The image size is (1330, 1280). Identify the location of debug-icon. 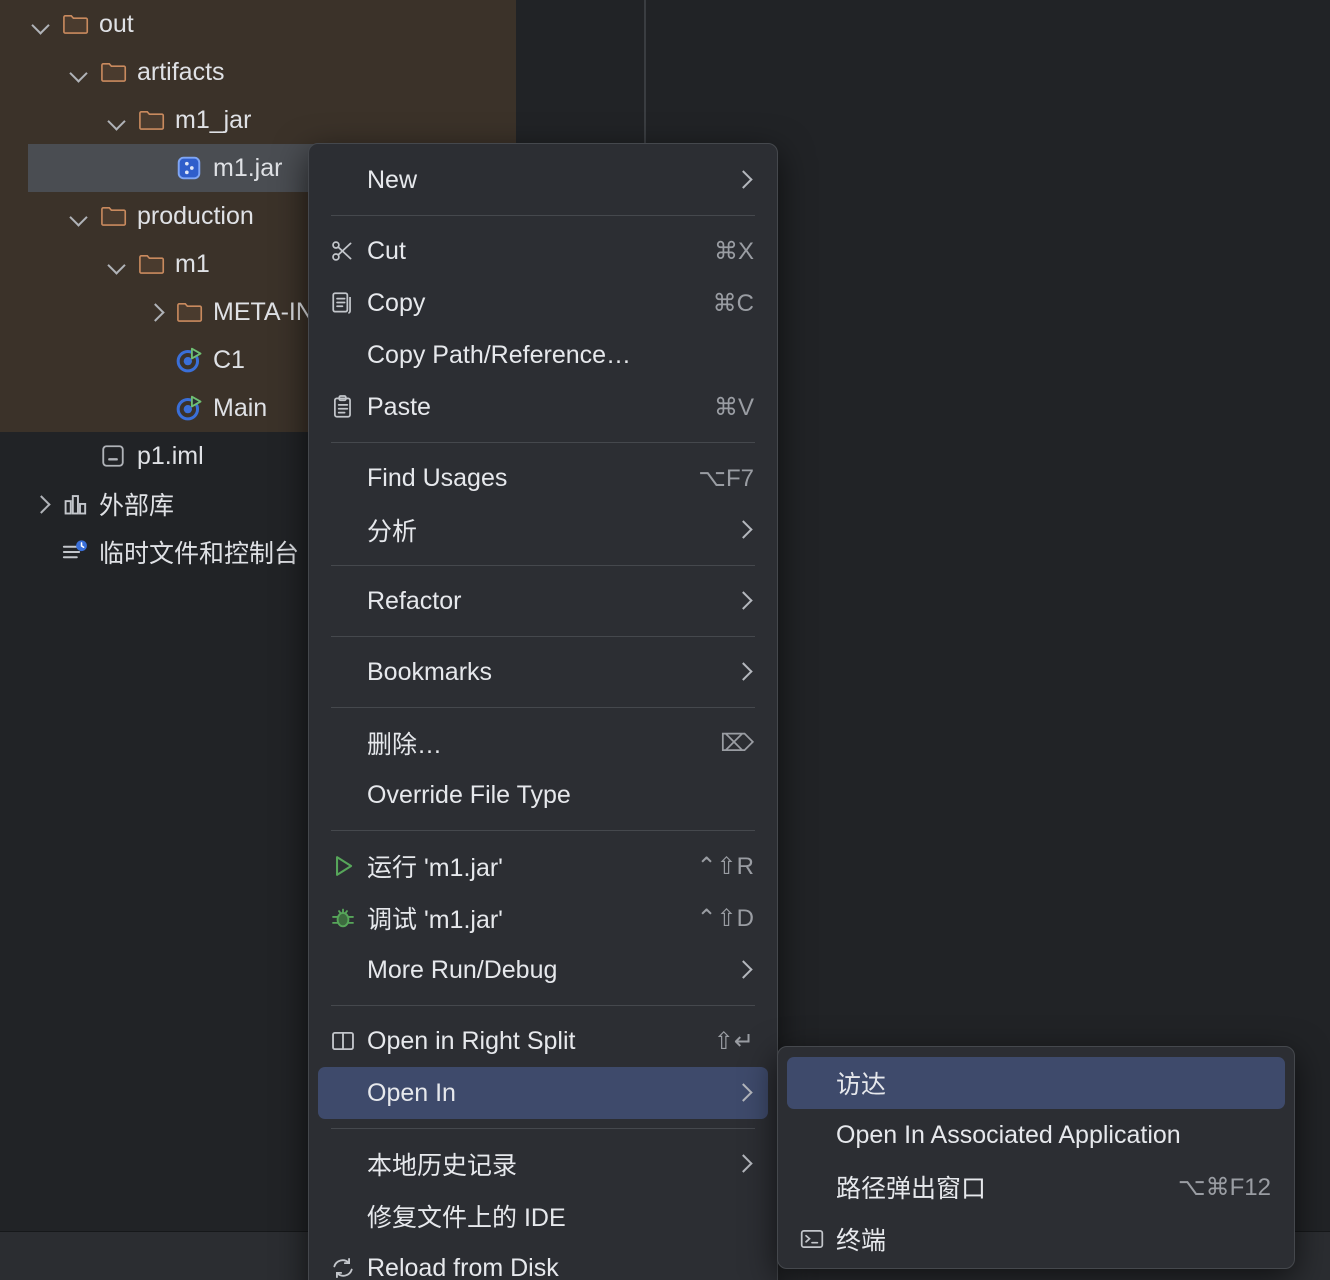
(343, 918).